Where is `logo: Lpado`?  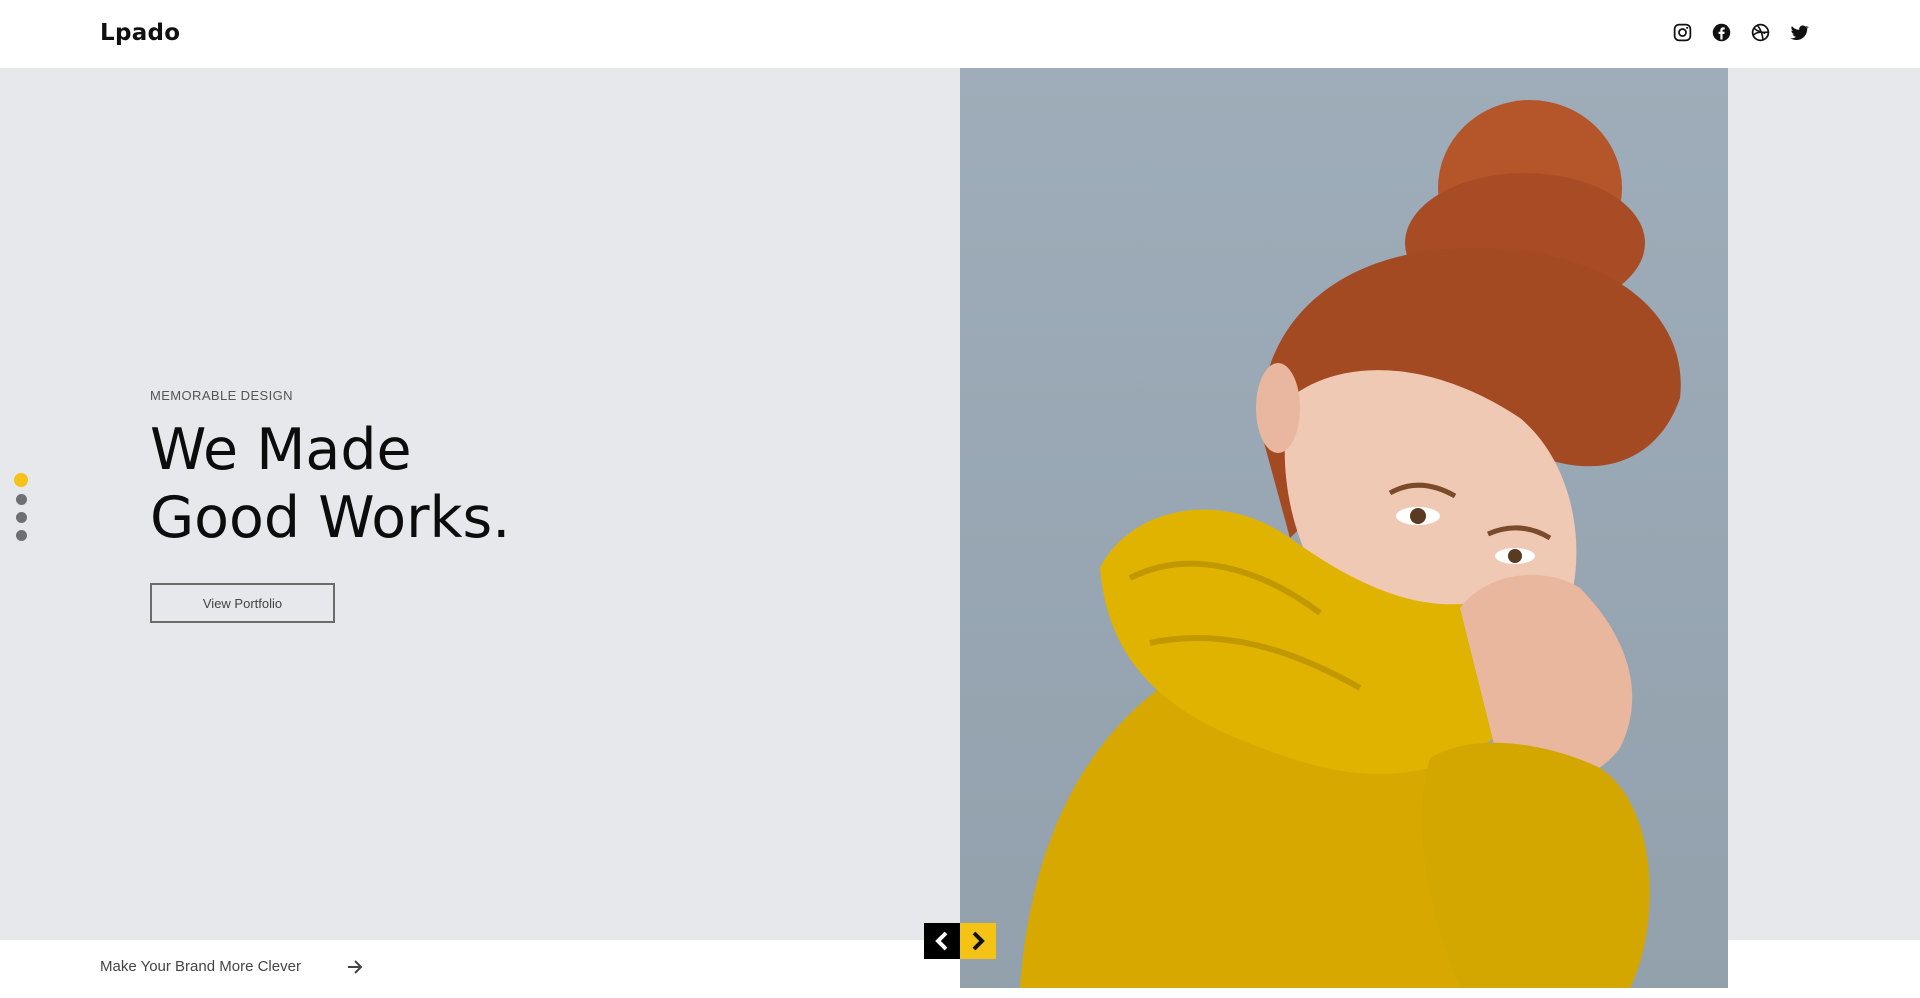 logo: Lpado is located at coordinates (140, 33).